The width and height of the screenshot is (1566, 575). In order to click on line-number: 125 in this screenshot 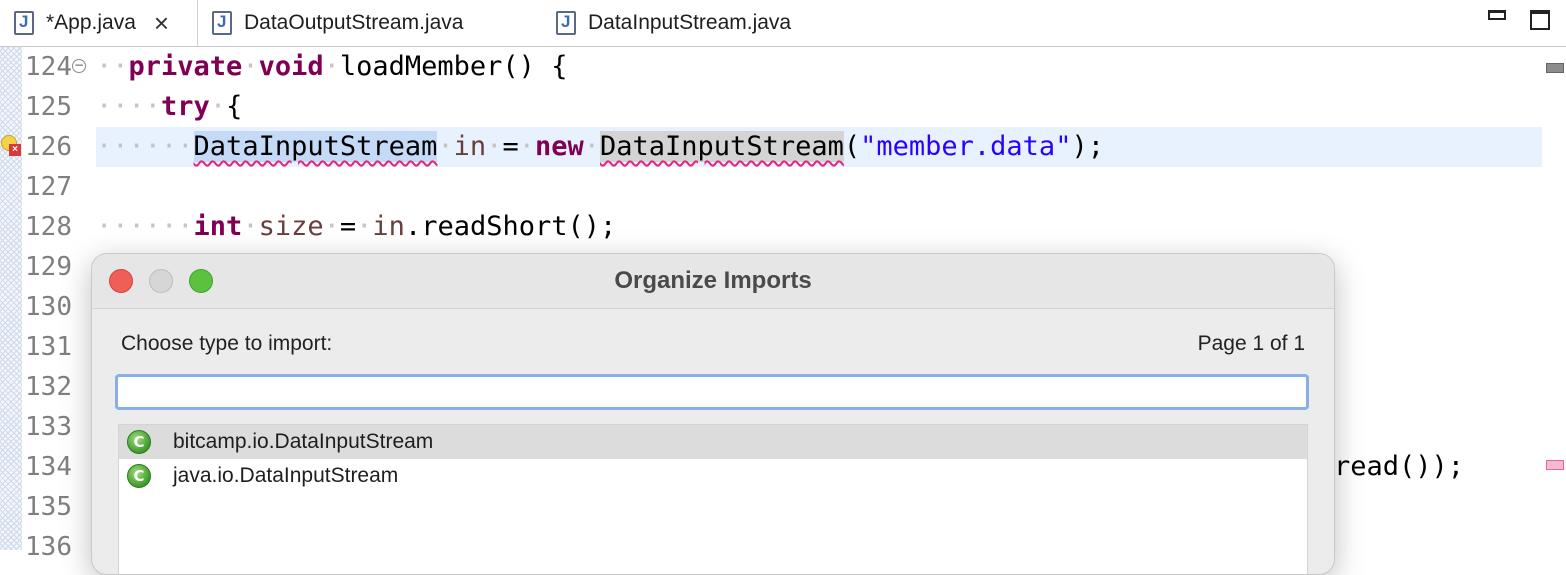, I will do `click(48, 107)`.